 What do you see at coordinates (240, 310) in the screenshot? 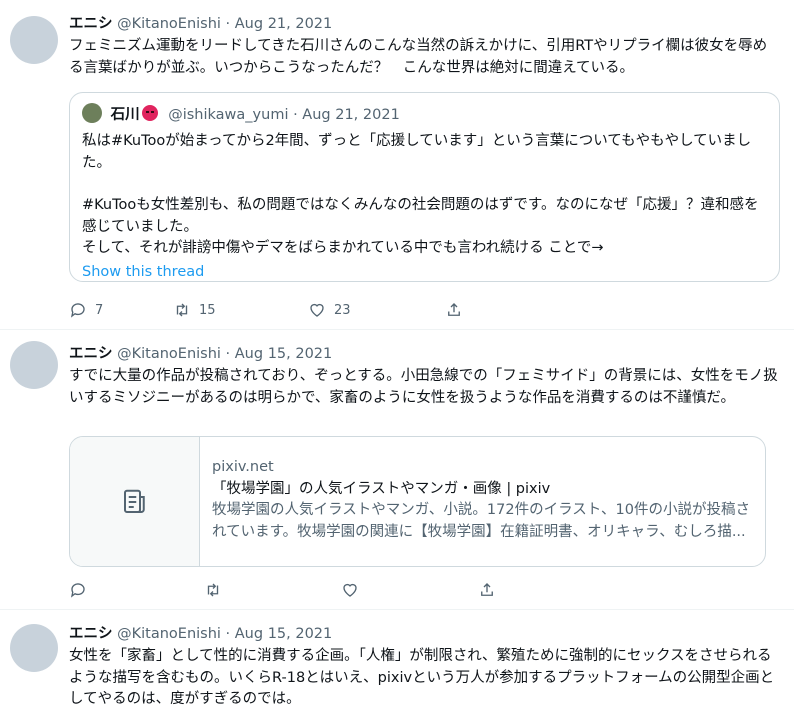
I see `retweet-button: 15` at bounding box center [240, 310].